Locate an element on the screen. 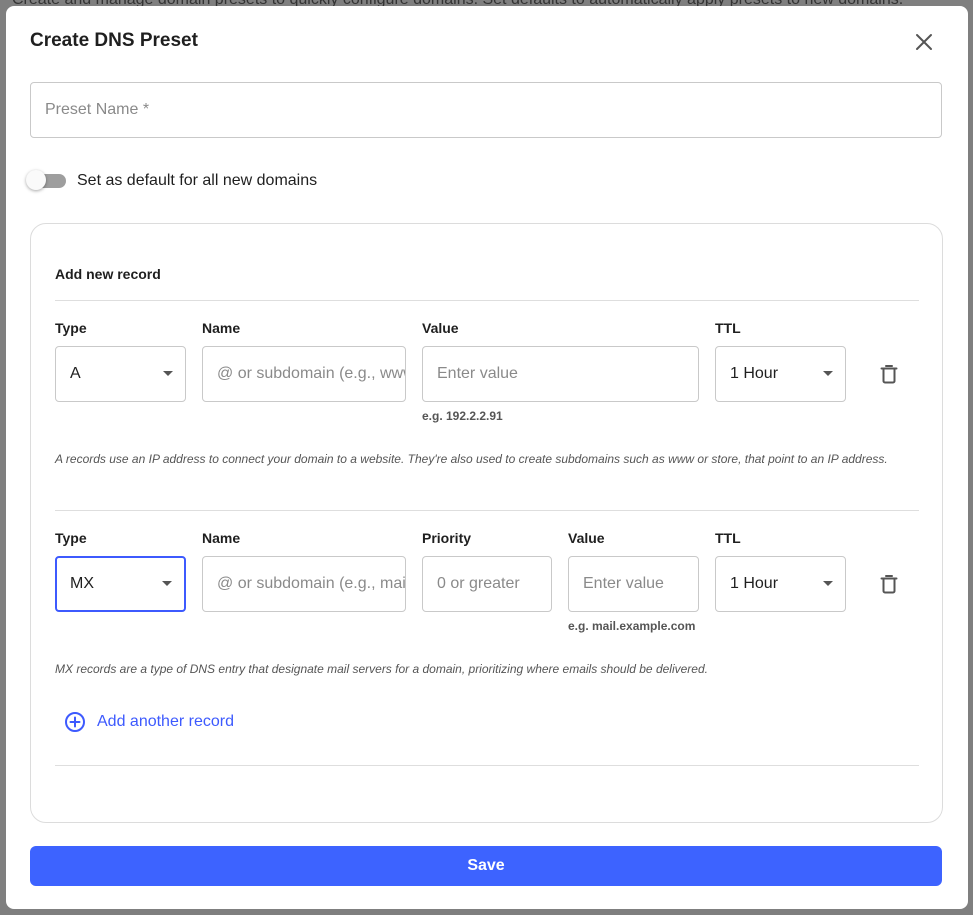  record-1-type-value: A is located at coordinates (75, 373).